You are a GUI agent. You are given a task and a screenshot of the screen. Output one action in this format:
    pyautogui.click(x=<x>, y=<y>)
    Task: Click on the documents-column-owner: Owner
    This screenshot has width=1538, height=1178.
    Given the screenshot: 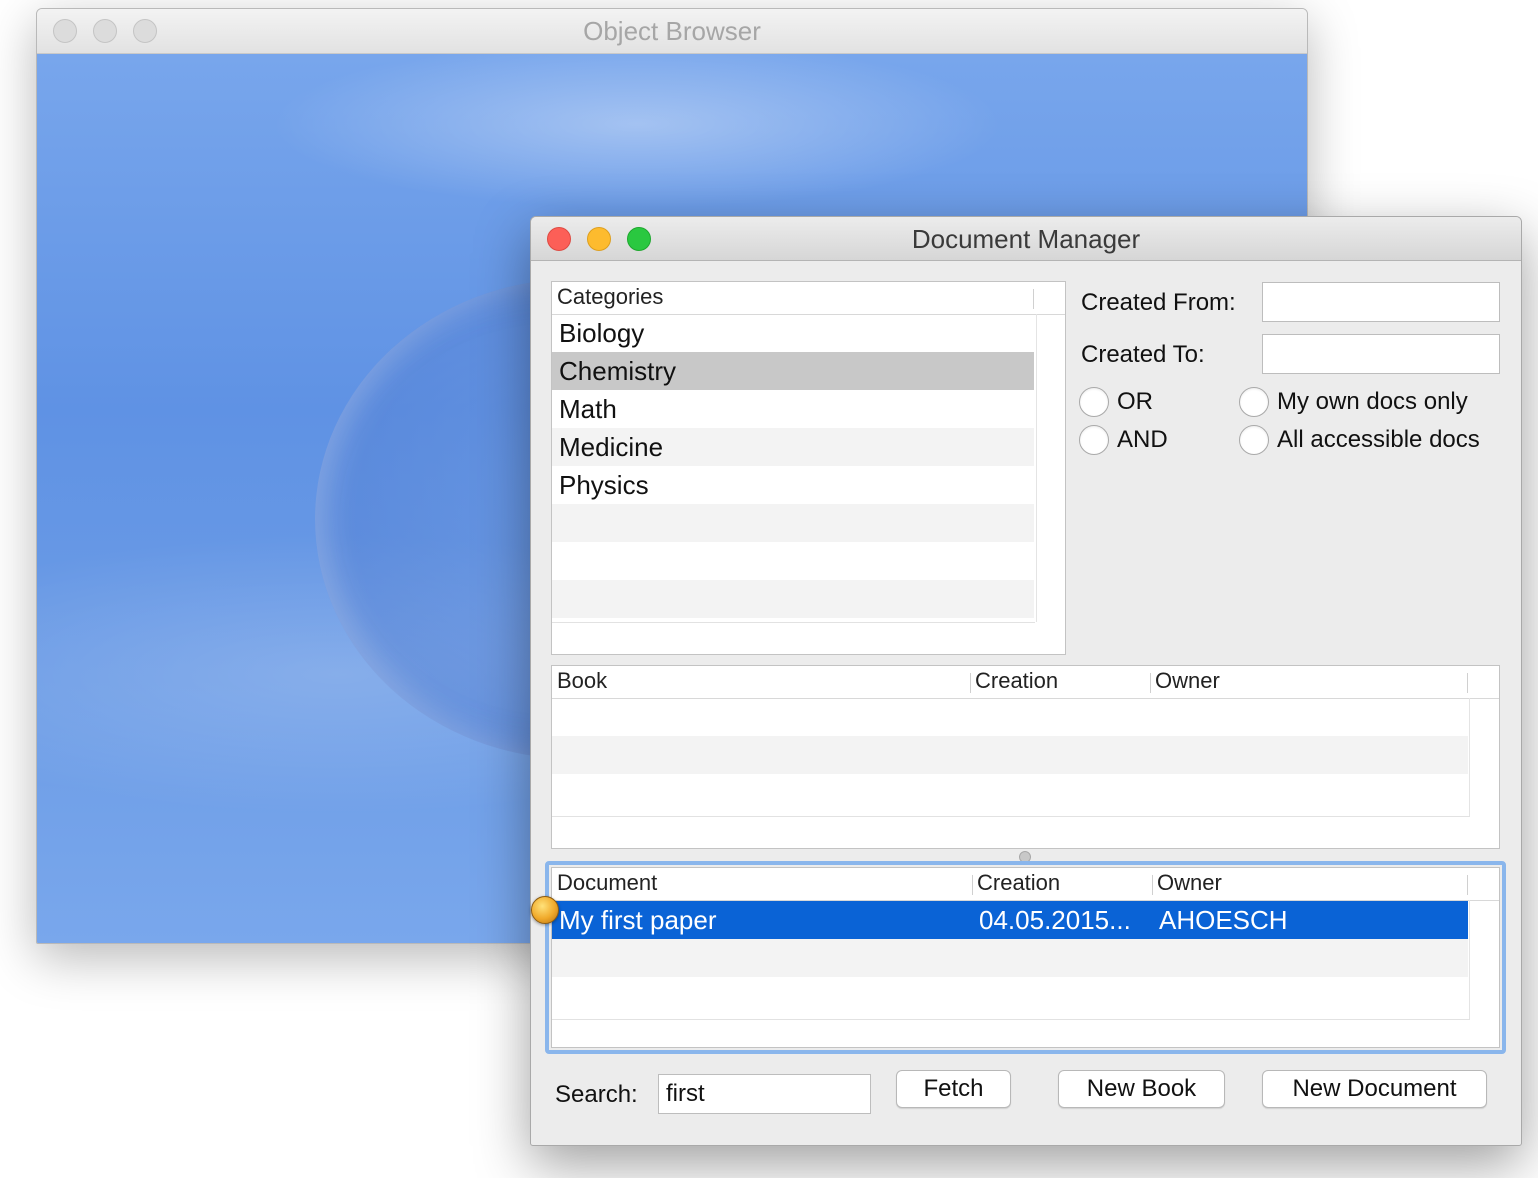 What is the action you would take?
    pyautogui.click(x=1189, y=883)
    